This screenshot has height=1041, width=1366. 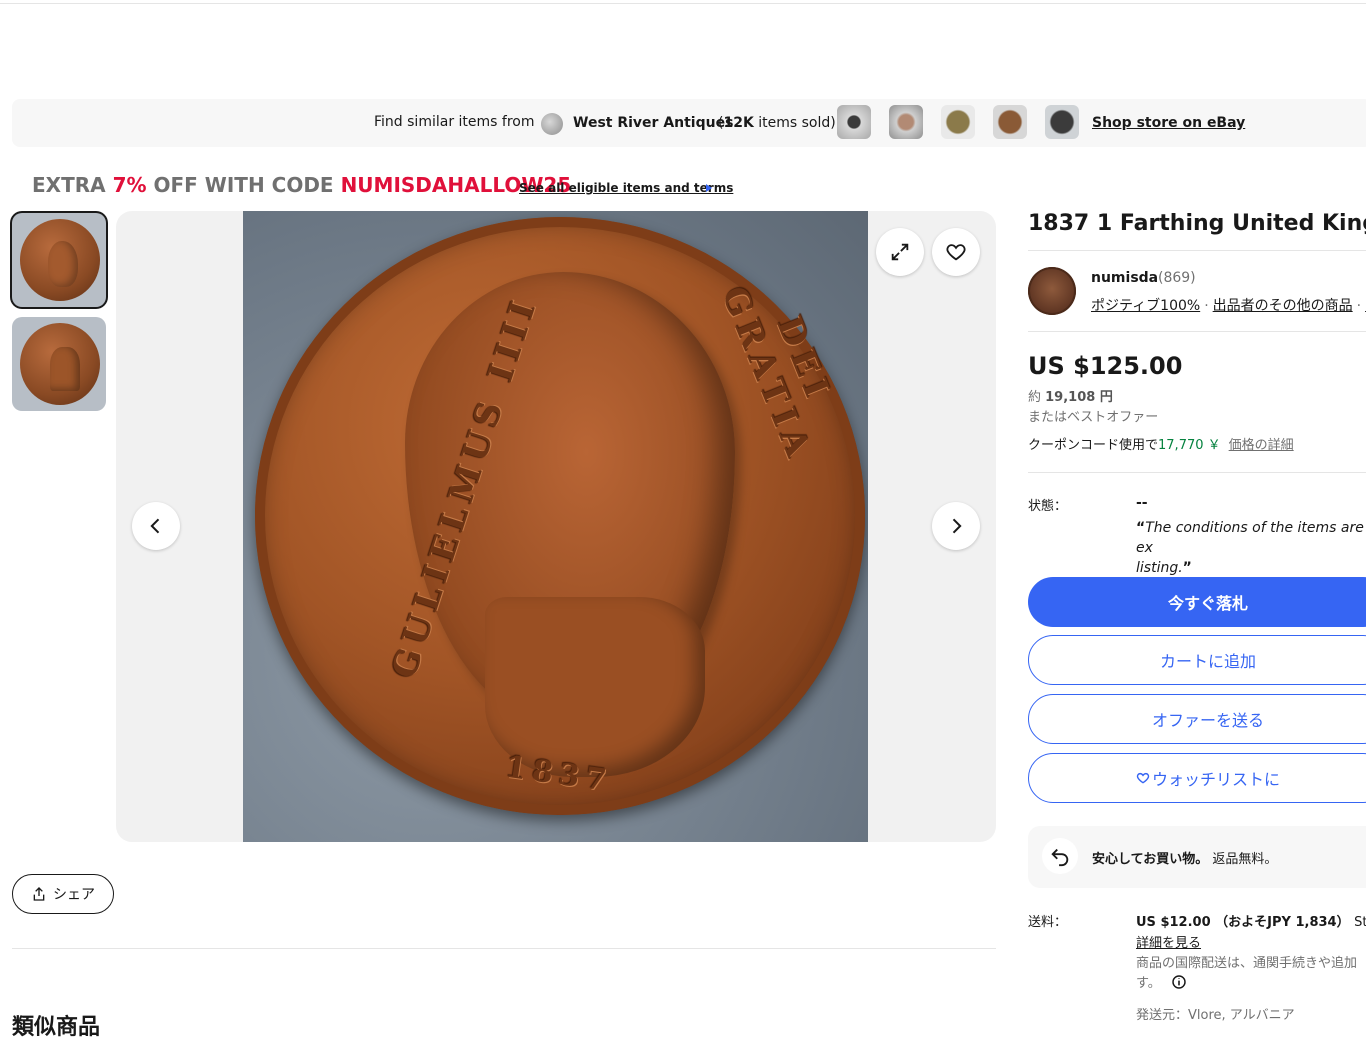 What do you see at coordinates (709, 188) in the screenshot?
I see `arrow-right-icon` at bounding box center [709, 188].